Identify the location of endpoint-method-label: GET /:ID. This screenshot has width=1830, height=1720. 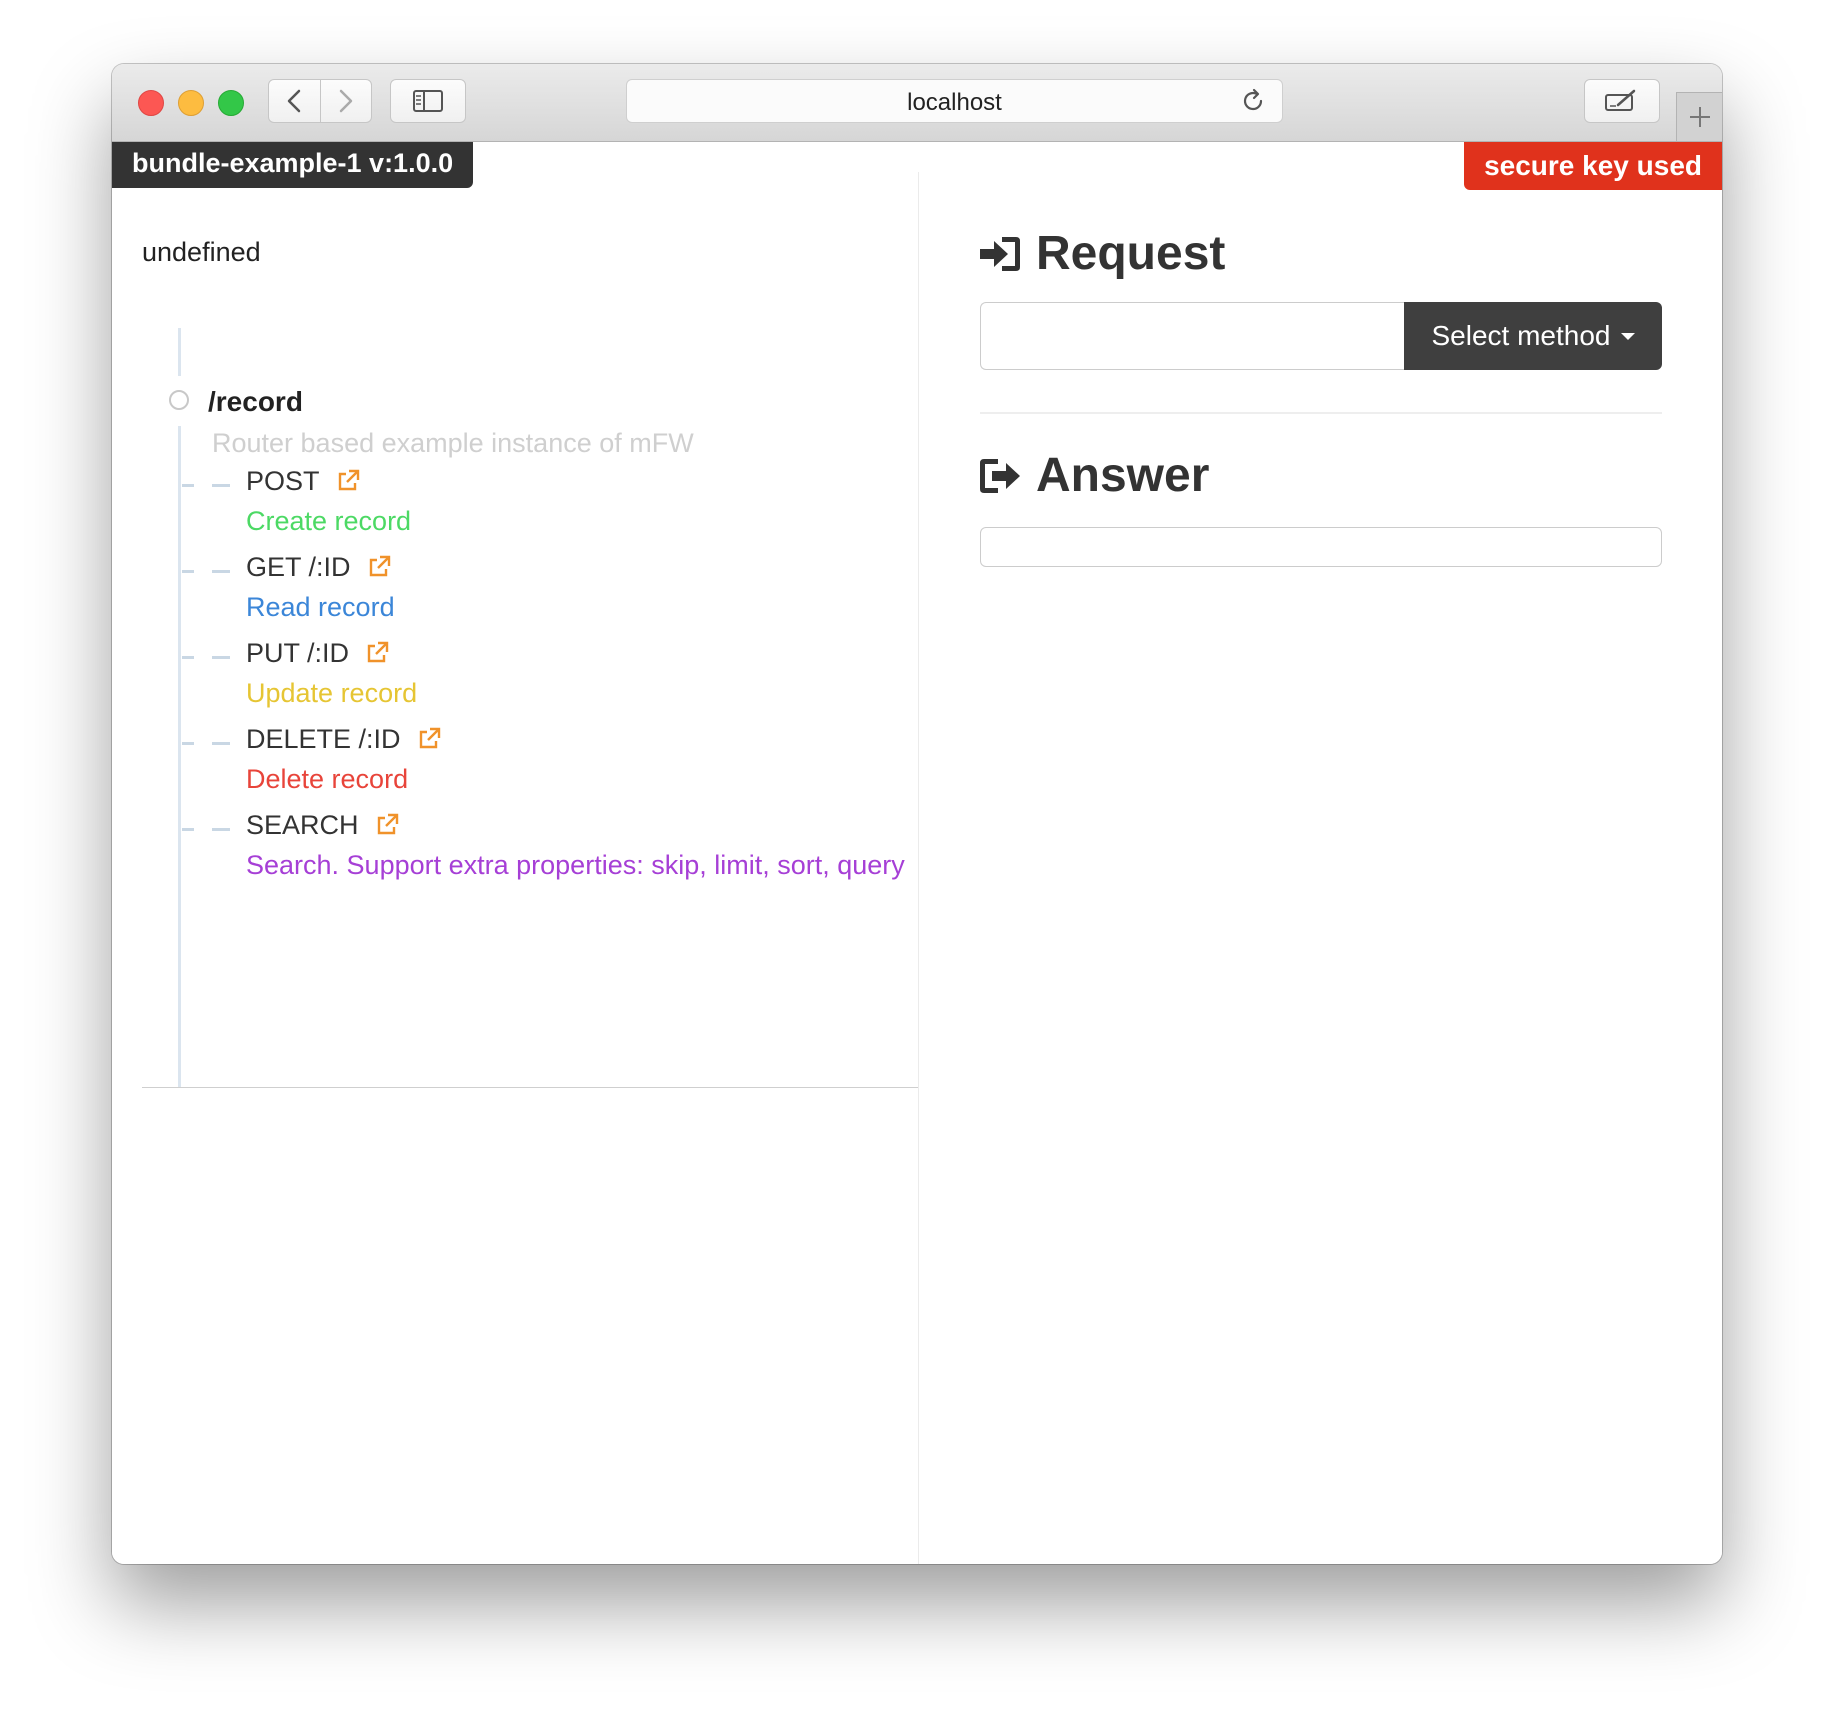
(298, 567).